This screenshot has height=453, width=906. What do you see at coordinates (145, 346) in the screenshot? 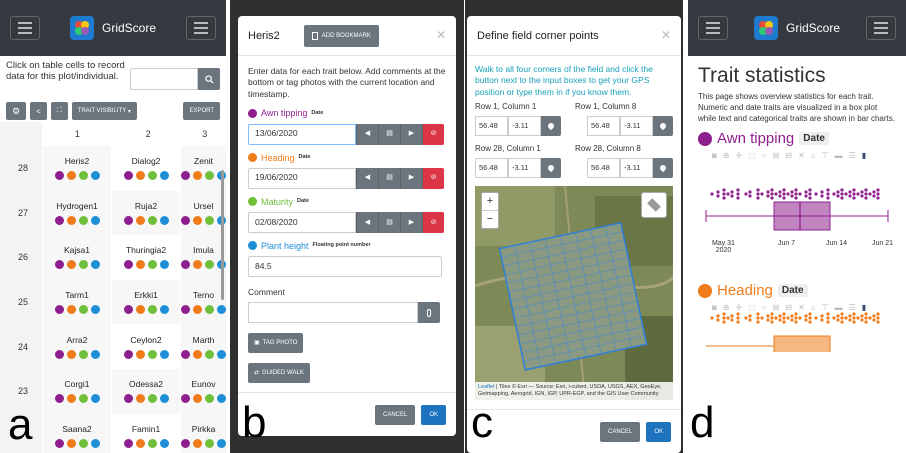
I see `plot-cell: Ceylon2` at bounding box center [145, 346].